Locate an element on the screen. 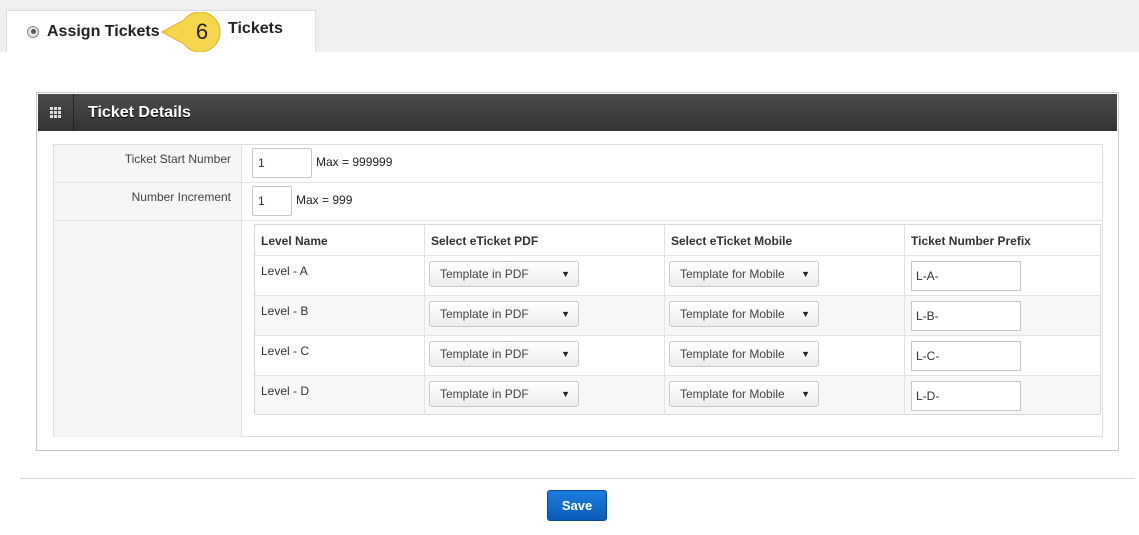 This screenshot has height=535, width=1139. prefix-cell: L-C- is located at coordinates (1002, 355).